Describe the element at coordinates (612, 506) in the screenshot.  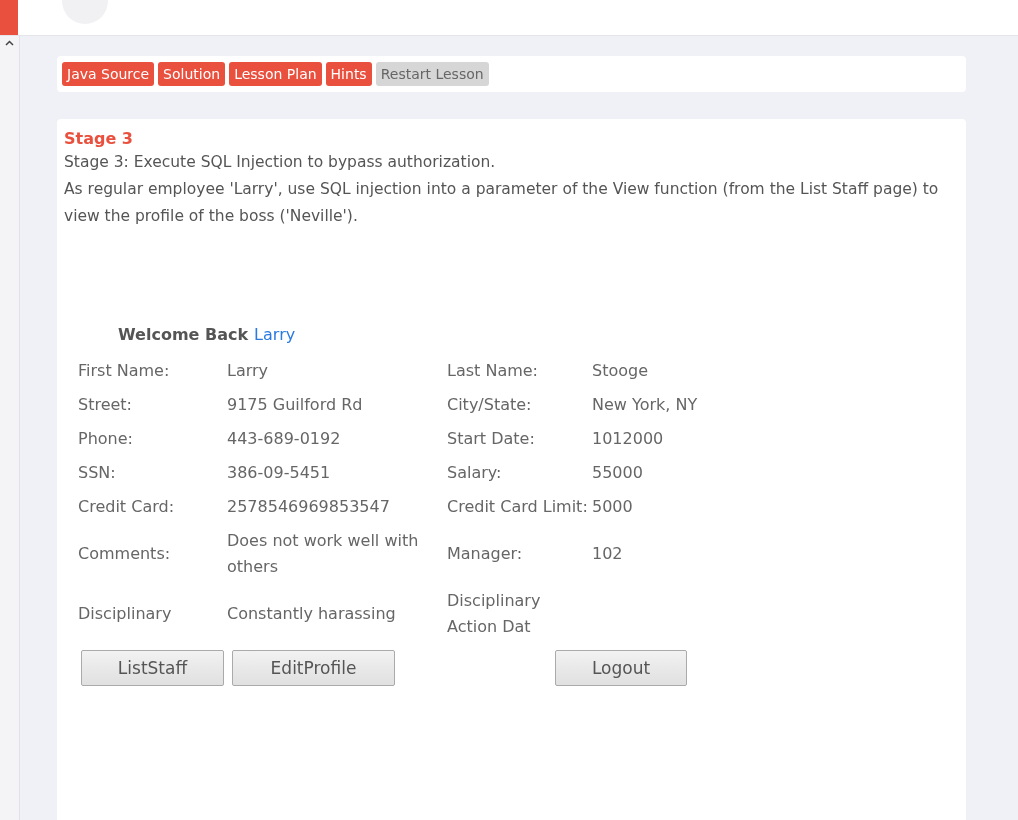
I see `field-value: 5000` at that location.